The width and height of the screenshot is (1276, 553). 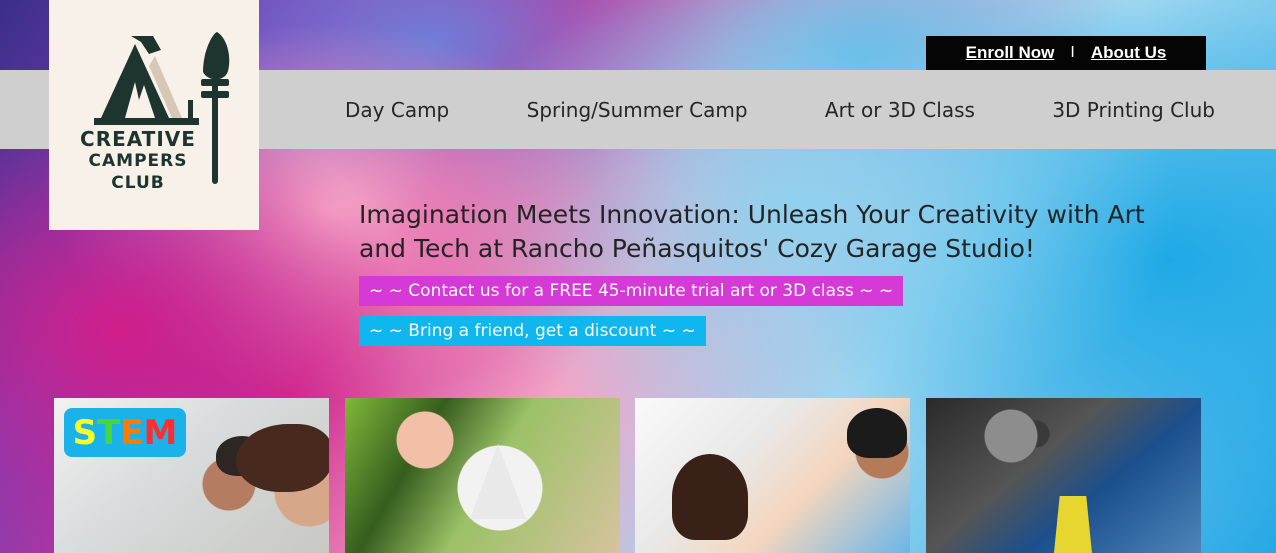 I want to click on nav-art-or-3d-class: Art or 3D Class, so click(x=900, y=110).